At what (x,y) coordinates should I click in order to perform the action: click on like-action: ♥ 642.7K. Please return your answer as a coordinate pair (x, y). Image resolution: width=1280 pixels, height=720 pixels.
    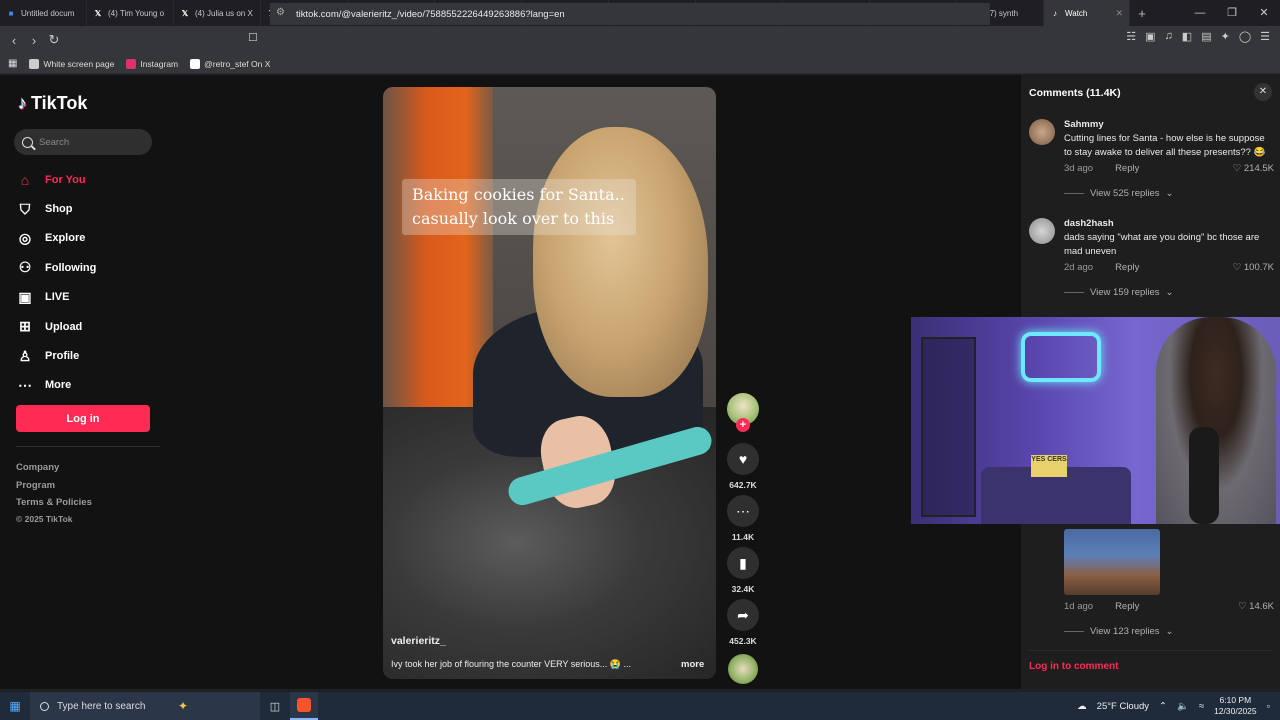
    Looking at the image, I should click on (743, 466).